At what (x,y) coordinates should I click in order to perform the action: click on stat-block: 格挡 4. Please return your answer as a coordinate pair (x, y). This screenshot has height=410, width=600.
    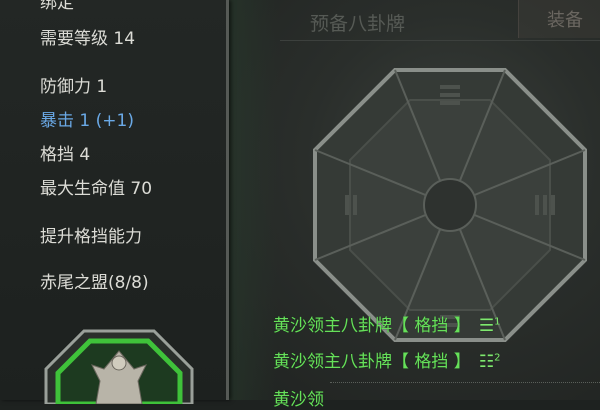
    Looking at the image, I should click on (65, 155).